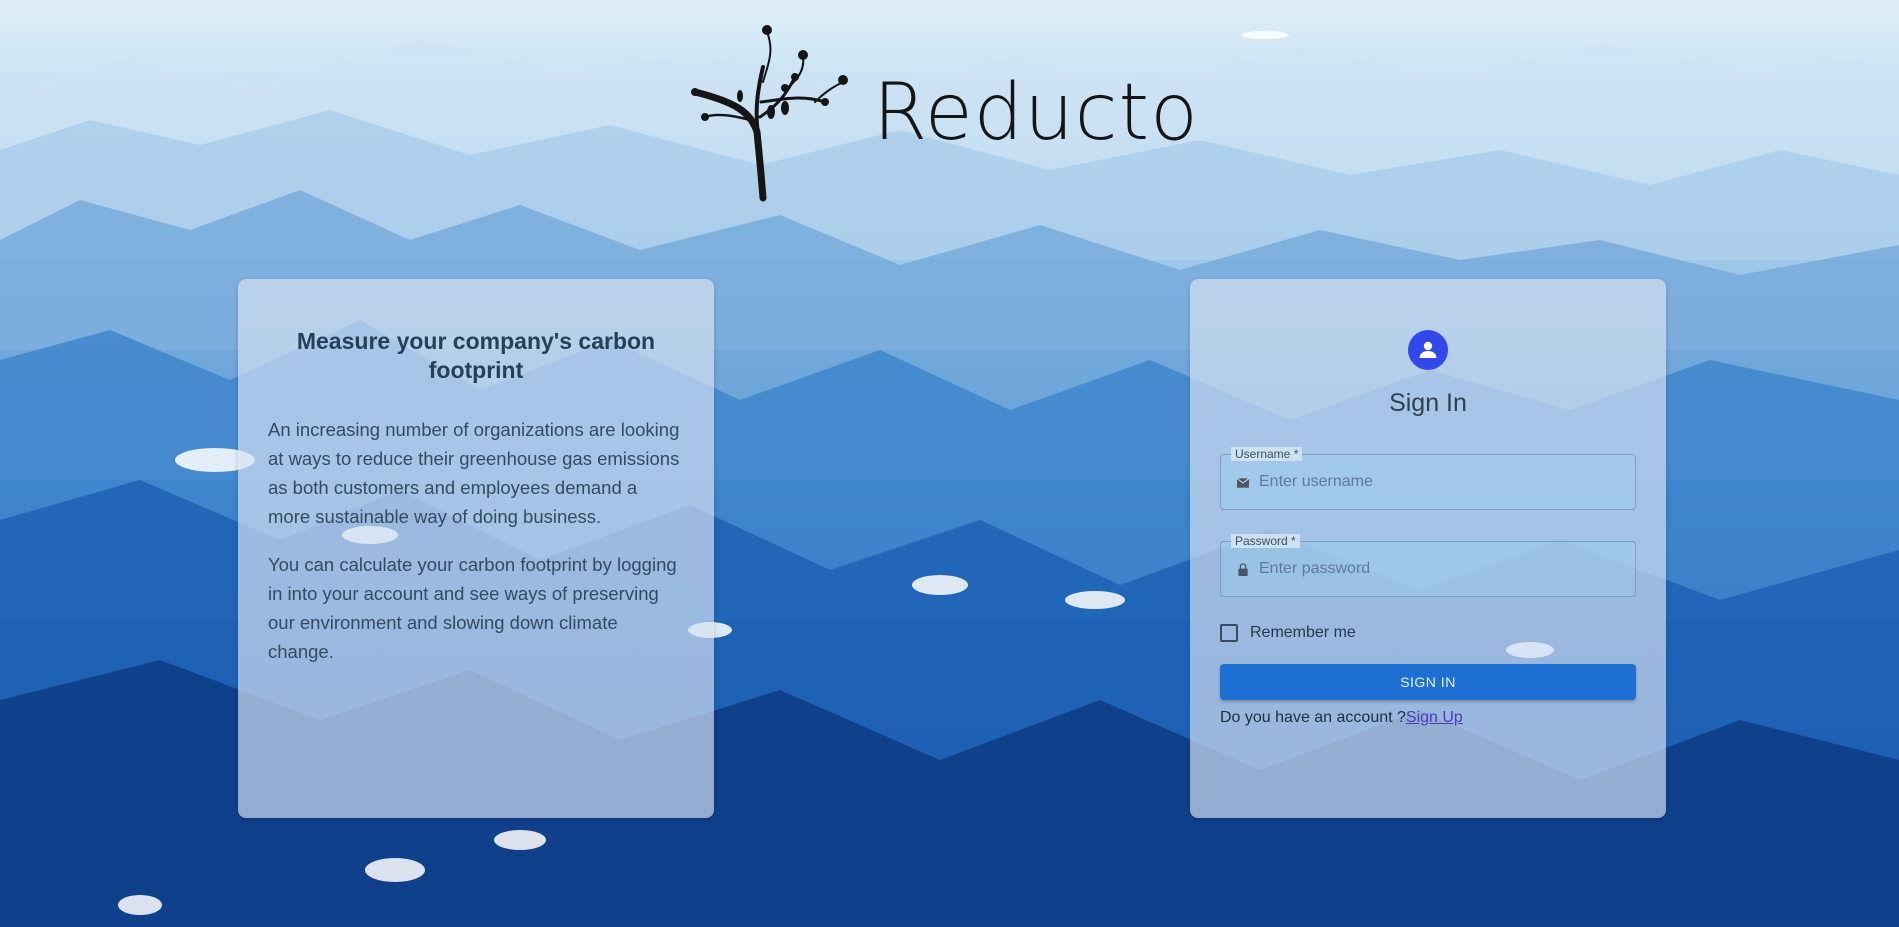 This screenshot has height=927, width=1899. I want to click on signup-prompt: Do you have an account ?, so click(1313, 717).